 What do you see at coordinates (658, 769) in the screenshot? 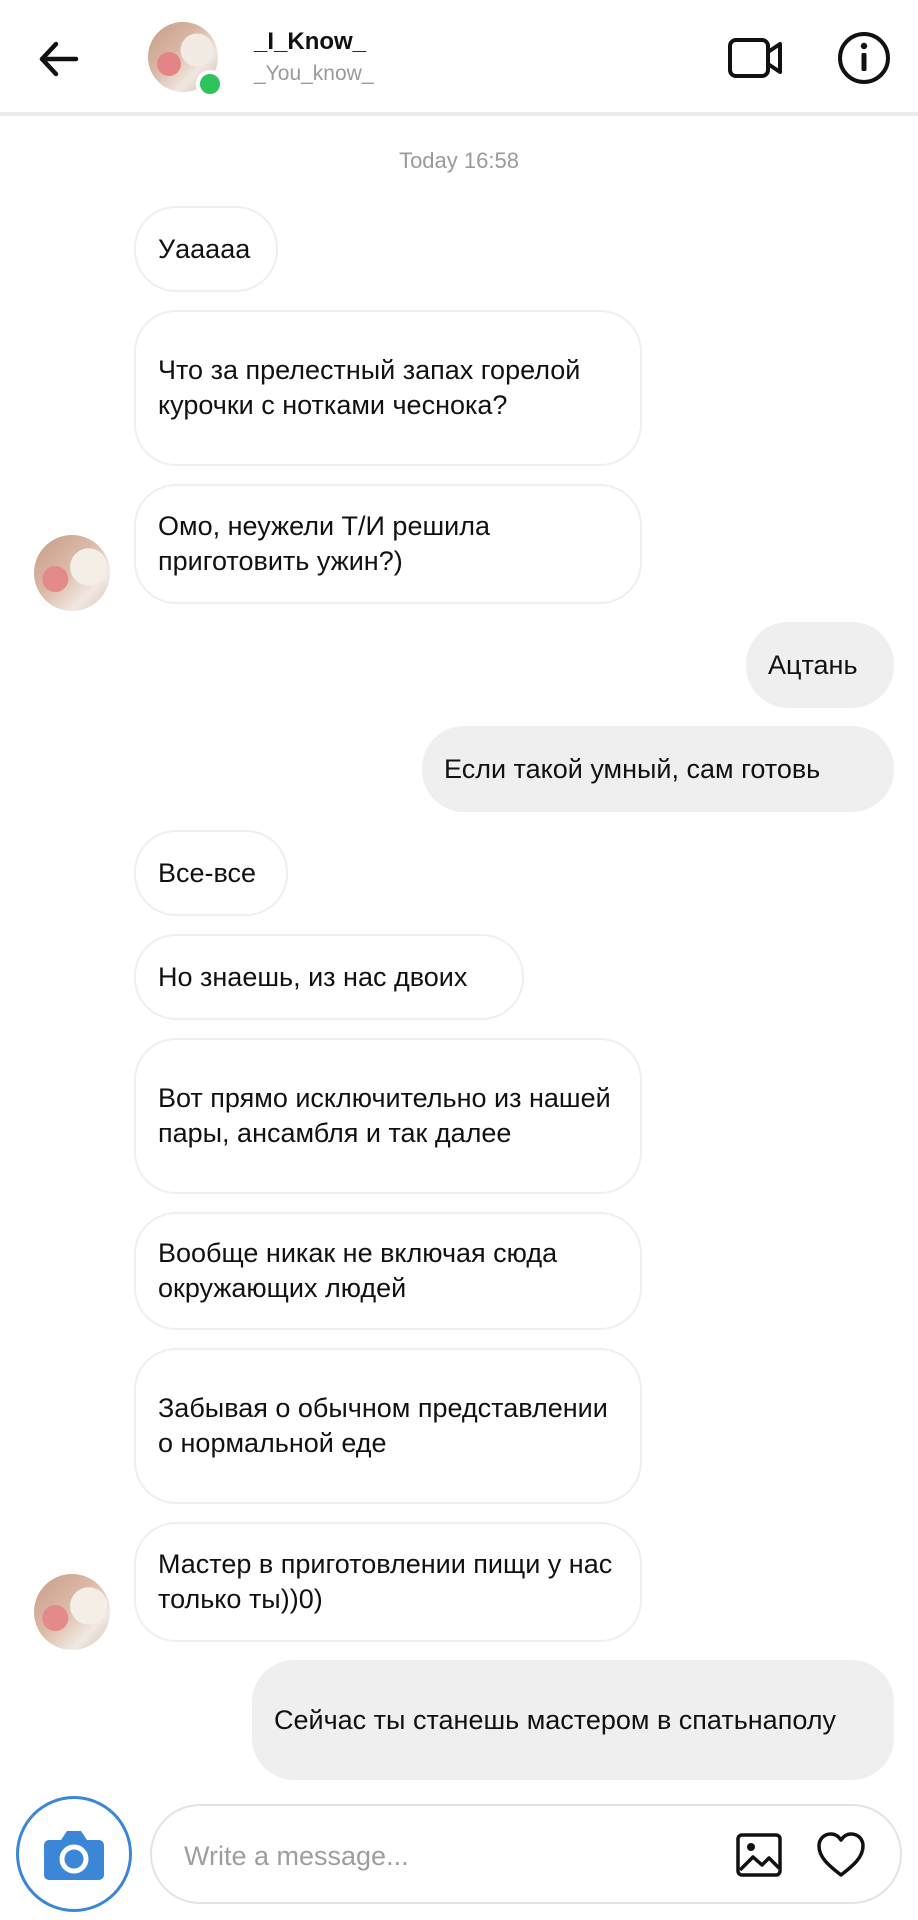
I see `message-bubble: Если такой умный, сам готовь` at bounding box center [658, 769].